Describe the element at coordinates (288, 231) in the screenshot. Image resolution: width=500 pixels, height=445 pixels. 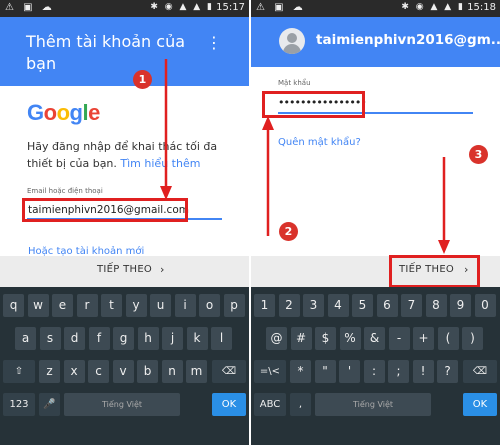
I see `step-badge-2: 2` at that location.